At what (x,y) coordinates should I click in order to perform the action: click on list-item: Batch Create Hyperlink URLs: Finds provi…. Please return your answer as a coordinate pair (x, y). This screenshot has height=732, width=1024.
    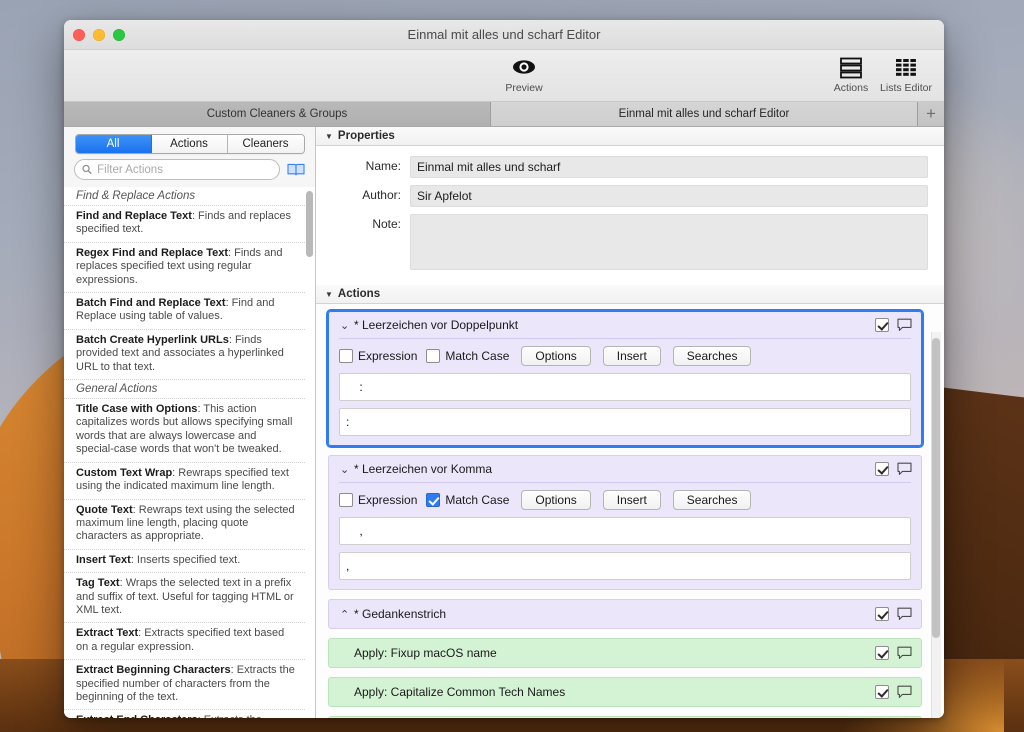
    Looking at the image, I should click on (184, 355).